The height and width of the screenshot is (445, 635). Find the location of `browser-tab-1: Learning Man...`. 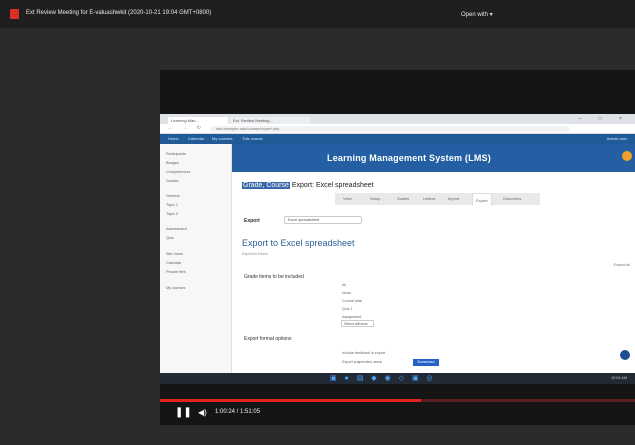

browser-tab-1: Learning Man... is located at coordinates (198, 120).